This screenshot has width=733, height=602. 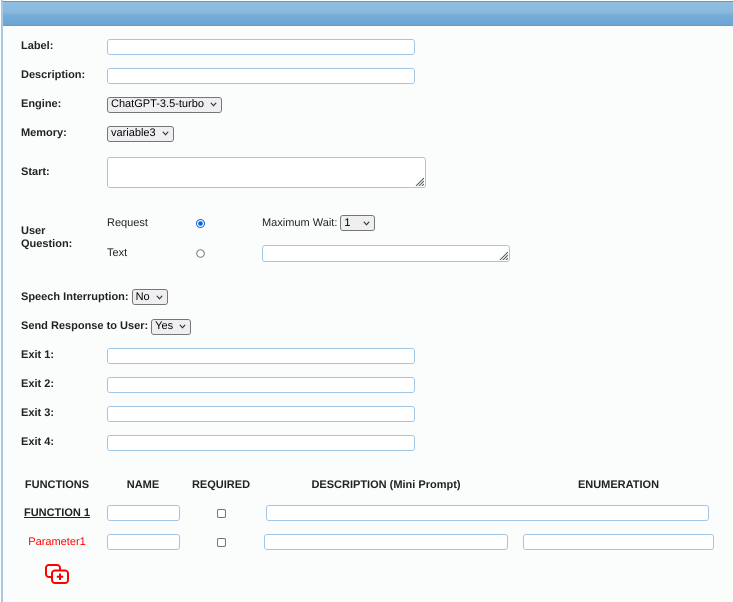 I want to click on add-icon, so click(x=57, y=574).